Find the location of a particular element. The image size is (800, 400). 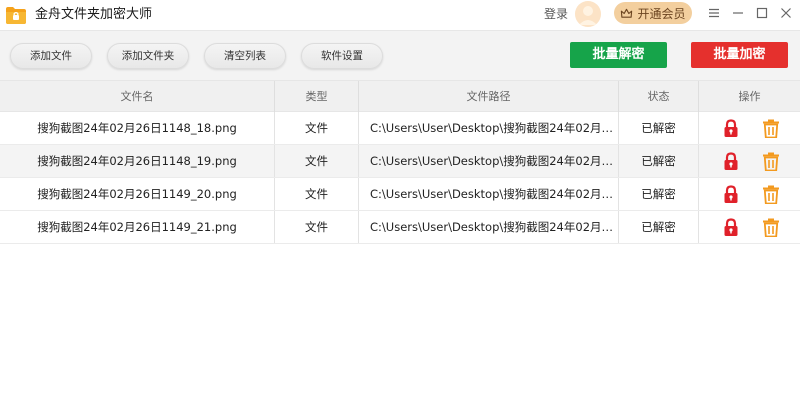

column-header-type: 类型 is located at coordinates (317, 96).